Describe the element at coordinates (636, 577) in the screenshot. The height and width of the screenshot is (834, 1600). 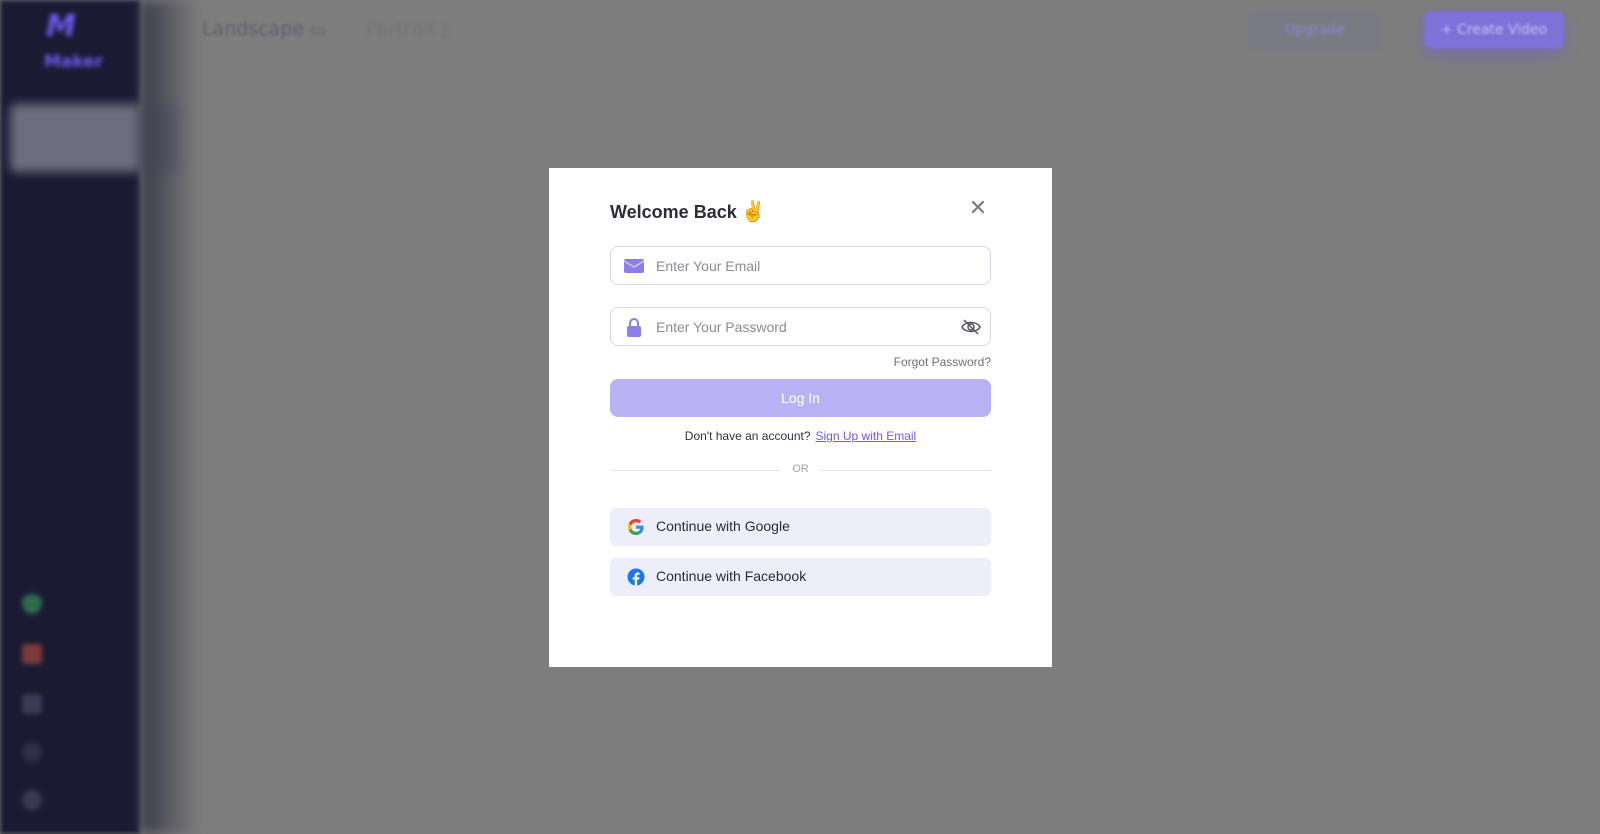
I see `facebook-icon` at that location.